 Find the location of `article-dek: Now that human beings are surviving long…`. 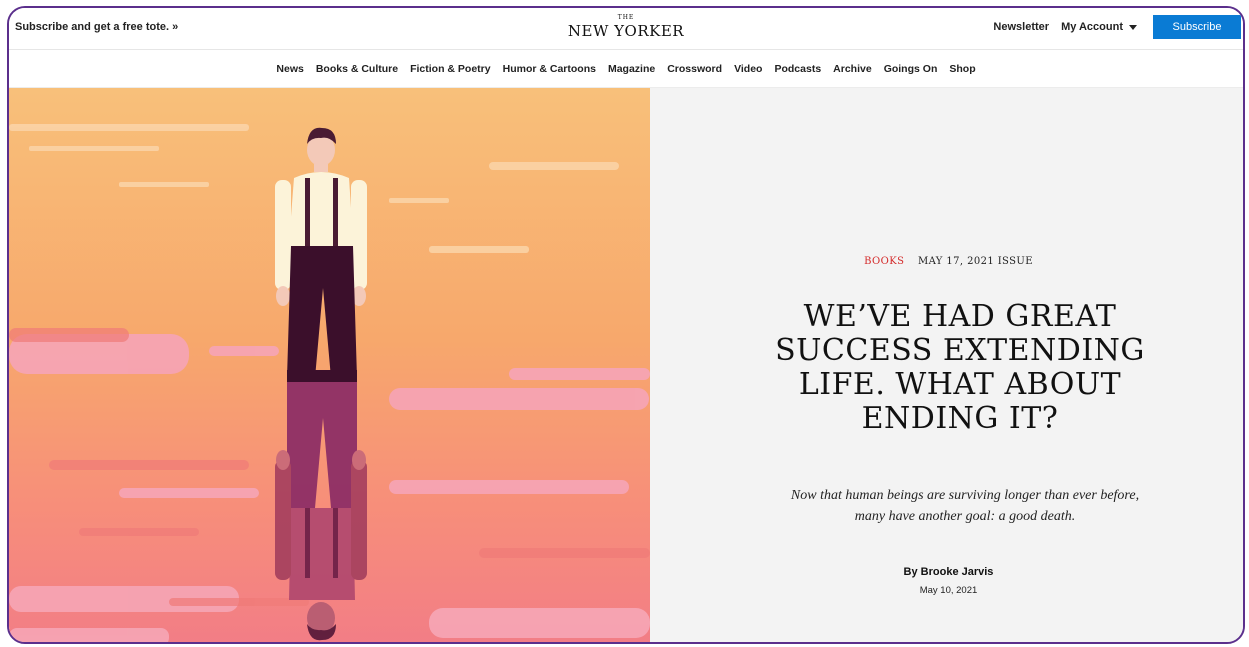

article-dek: Now that human beings are surviving long… is located at coordinates (965, 506).